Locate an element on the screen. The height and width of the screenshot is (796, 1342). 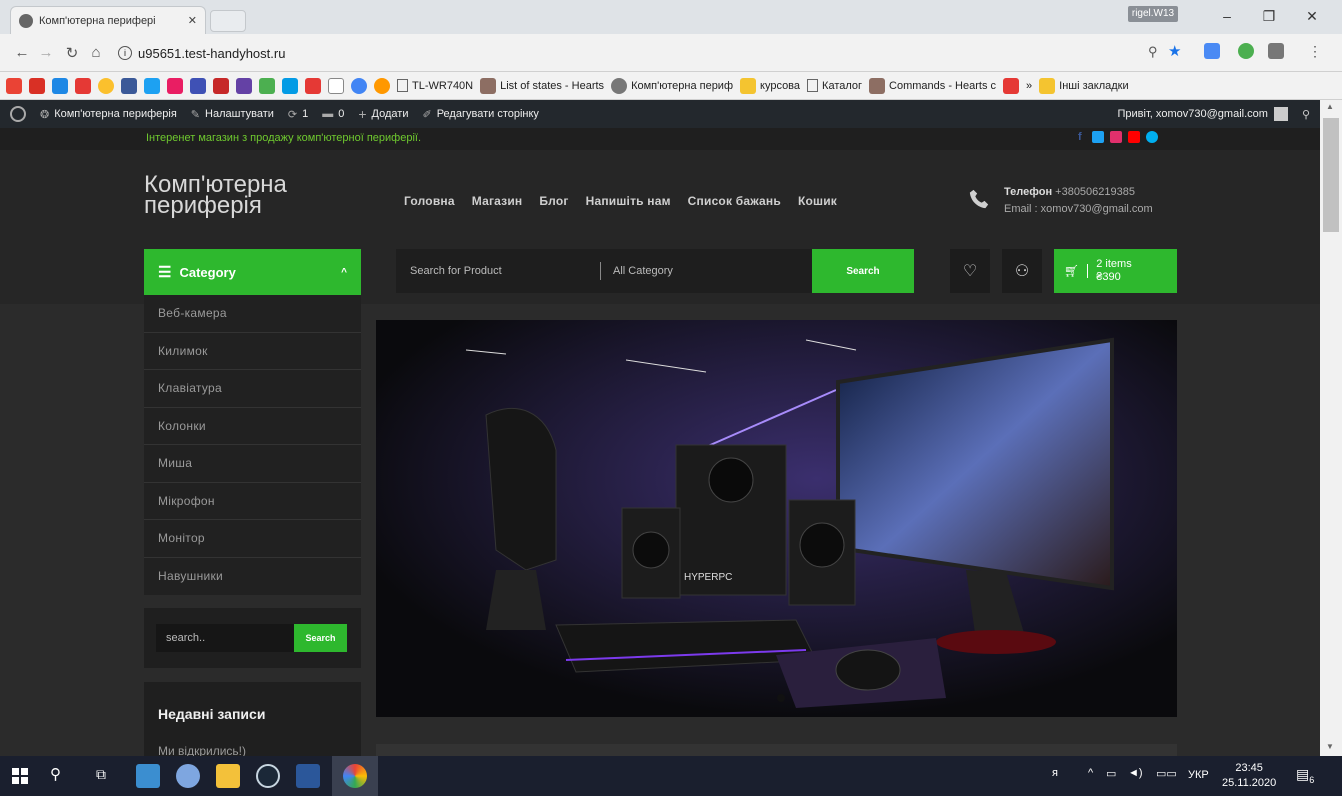
wp-customize: ✎ Налаштувати is located at coordinates (232, 114).